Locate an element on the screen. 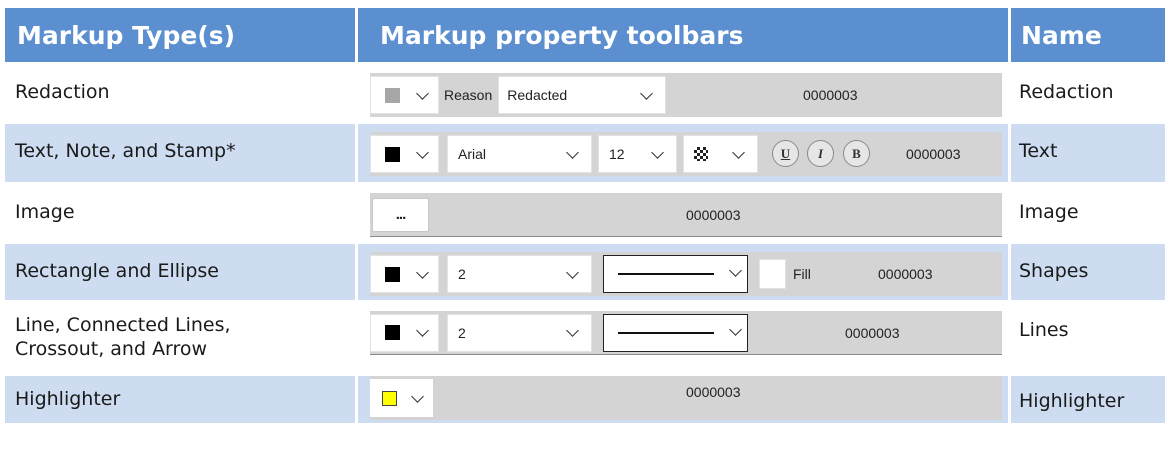  shapes-toolbar: 2 Fill 0000003 is located at coordinates (686, 274).